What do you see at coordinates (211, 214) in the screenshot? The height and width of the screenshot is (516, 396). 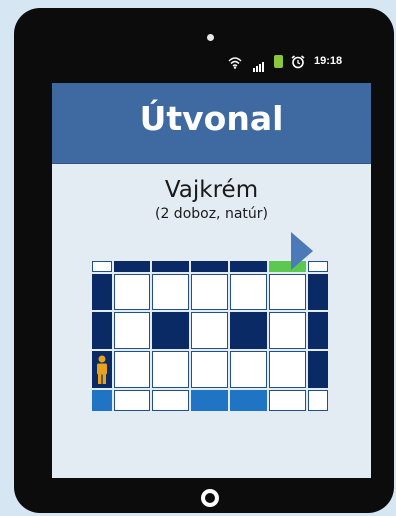 I see `product-detail: (2 doboz, natúr)` at bounding box center [211, 214].